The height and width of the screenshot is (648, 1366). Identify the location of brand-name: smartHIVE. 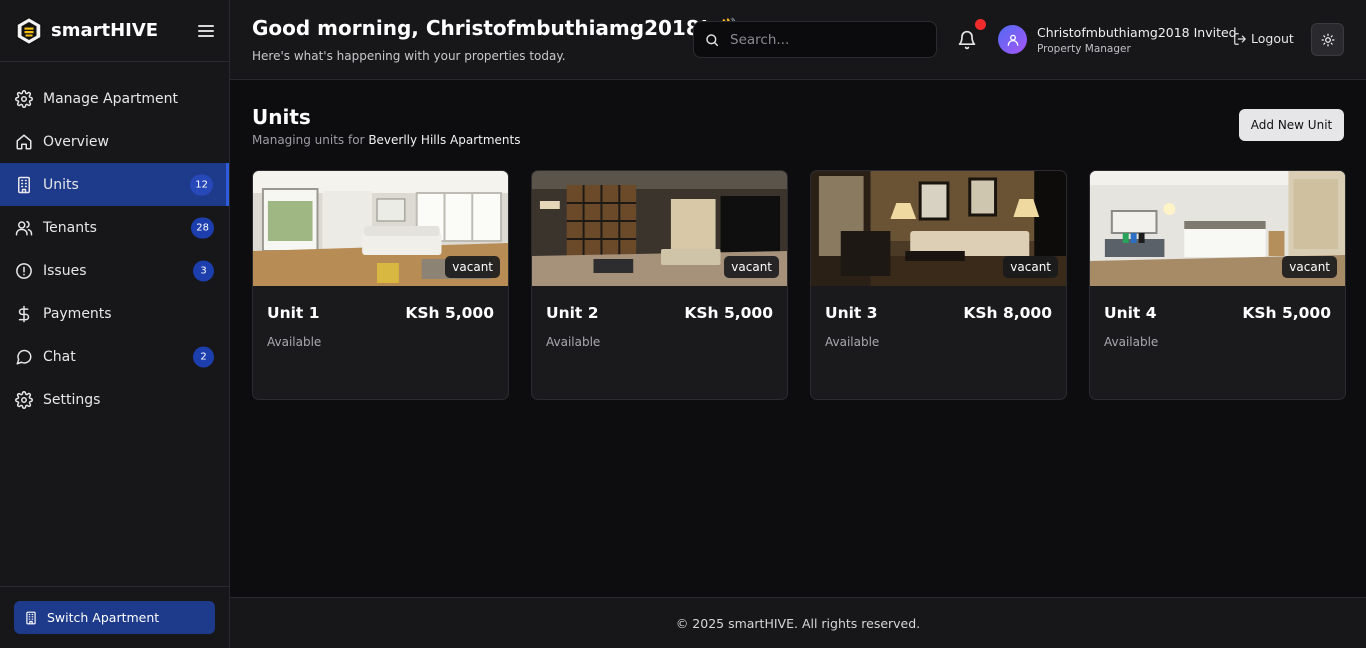
(105, 30).